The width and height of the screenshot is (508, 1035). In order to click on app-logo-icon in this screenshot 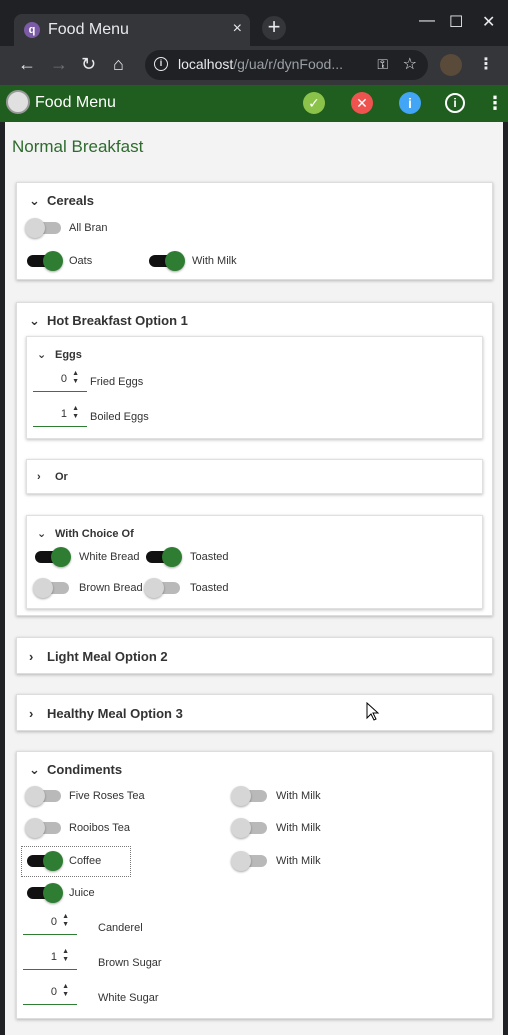, I will do `click(18, 102)`.